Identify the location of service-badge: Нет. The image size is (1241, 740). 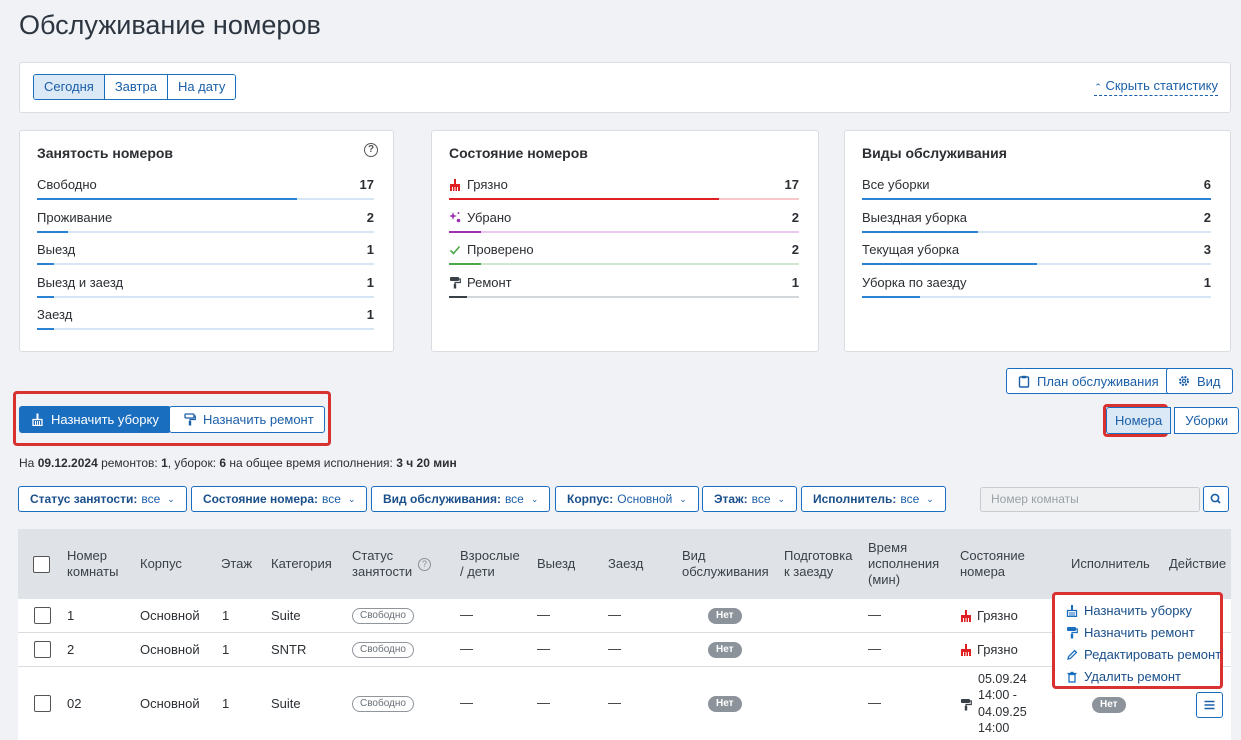
(725, 704).